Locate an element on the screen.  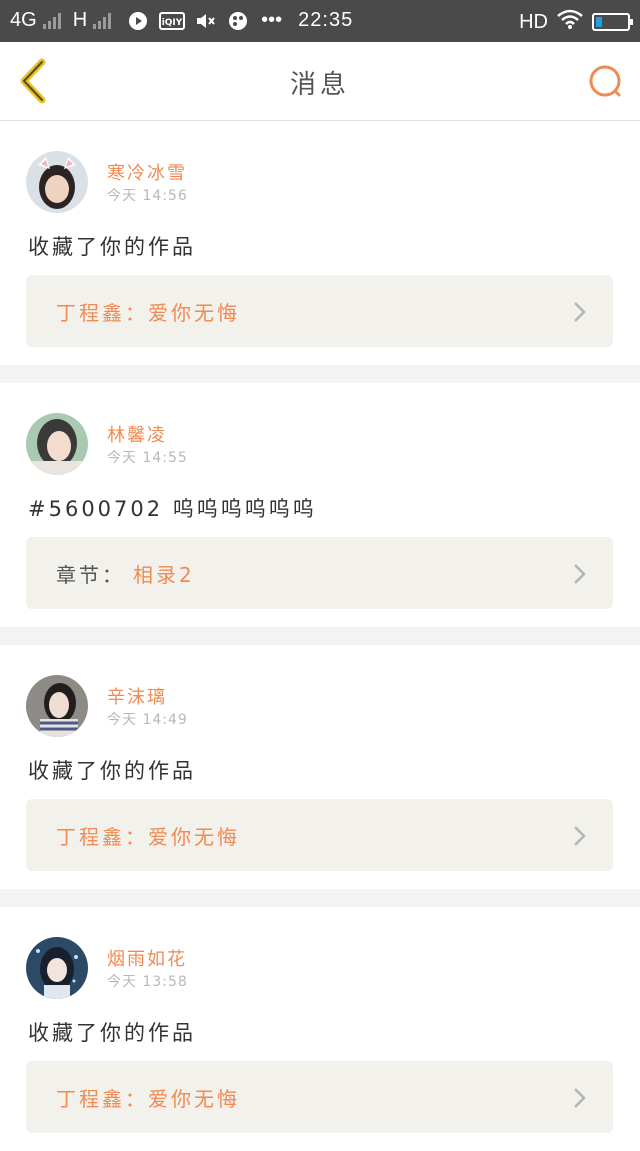
network-type-2: H is located at coordinates (80, 20).